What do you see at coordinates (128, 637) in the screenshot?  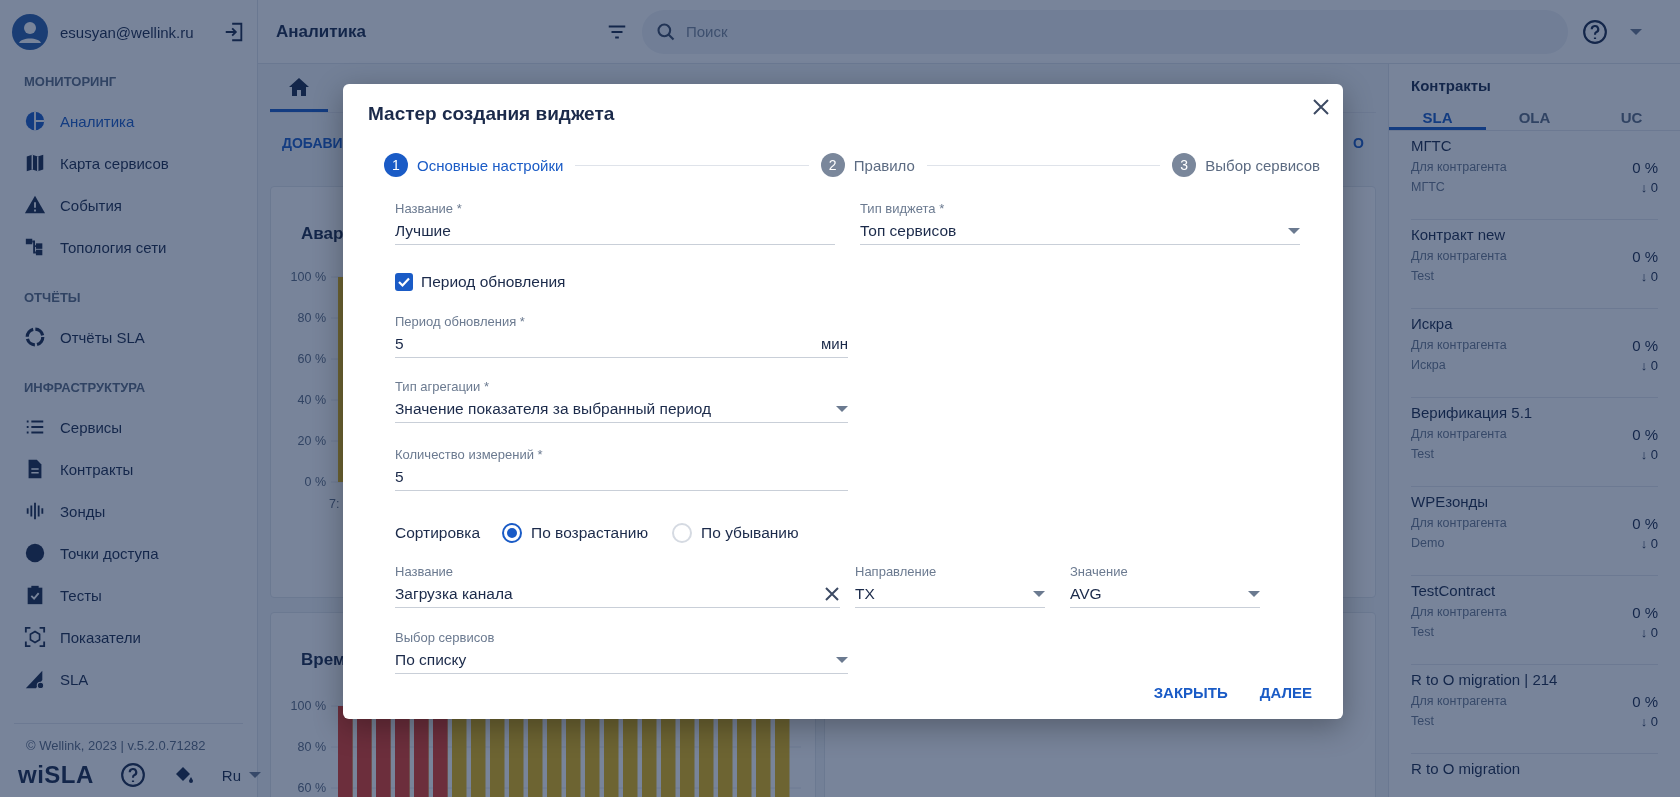 I see `sidebar-item: Показатели` at bounding box center [128, 637].